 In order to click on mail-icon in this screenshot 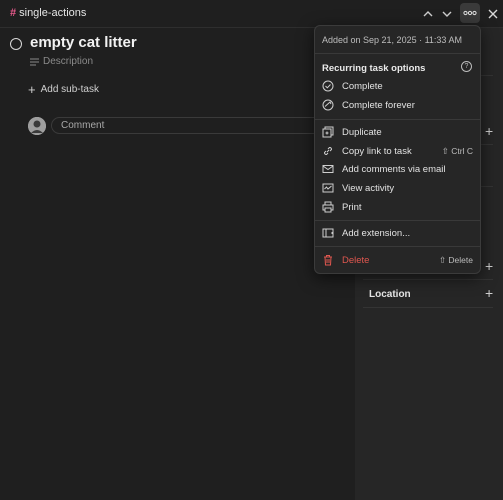, I will do `click(328, 169)`.